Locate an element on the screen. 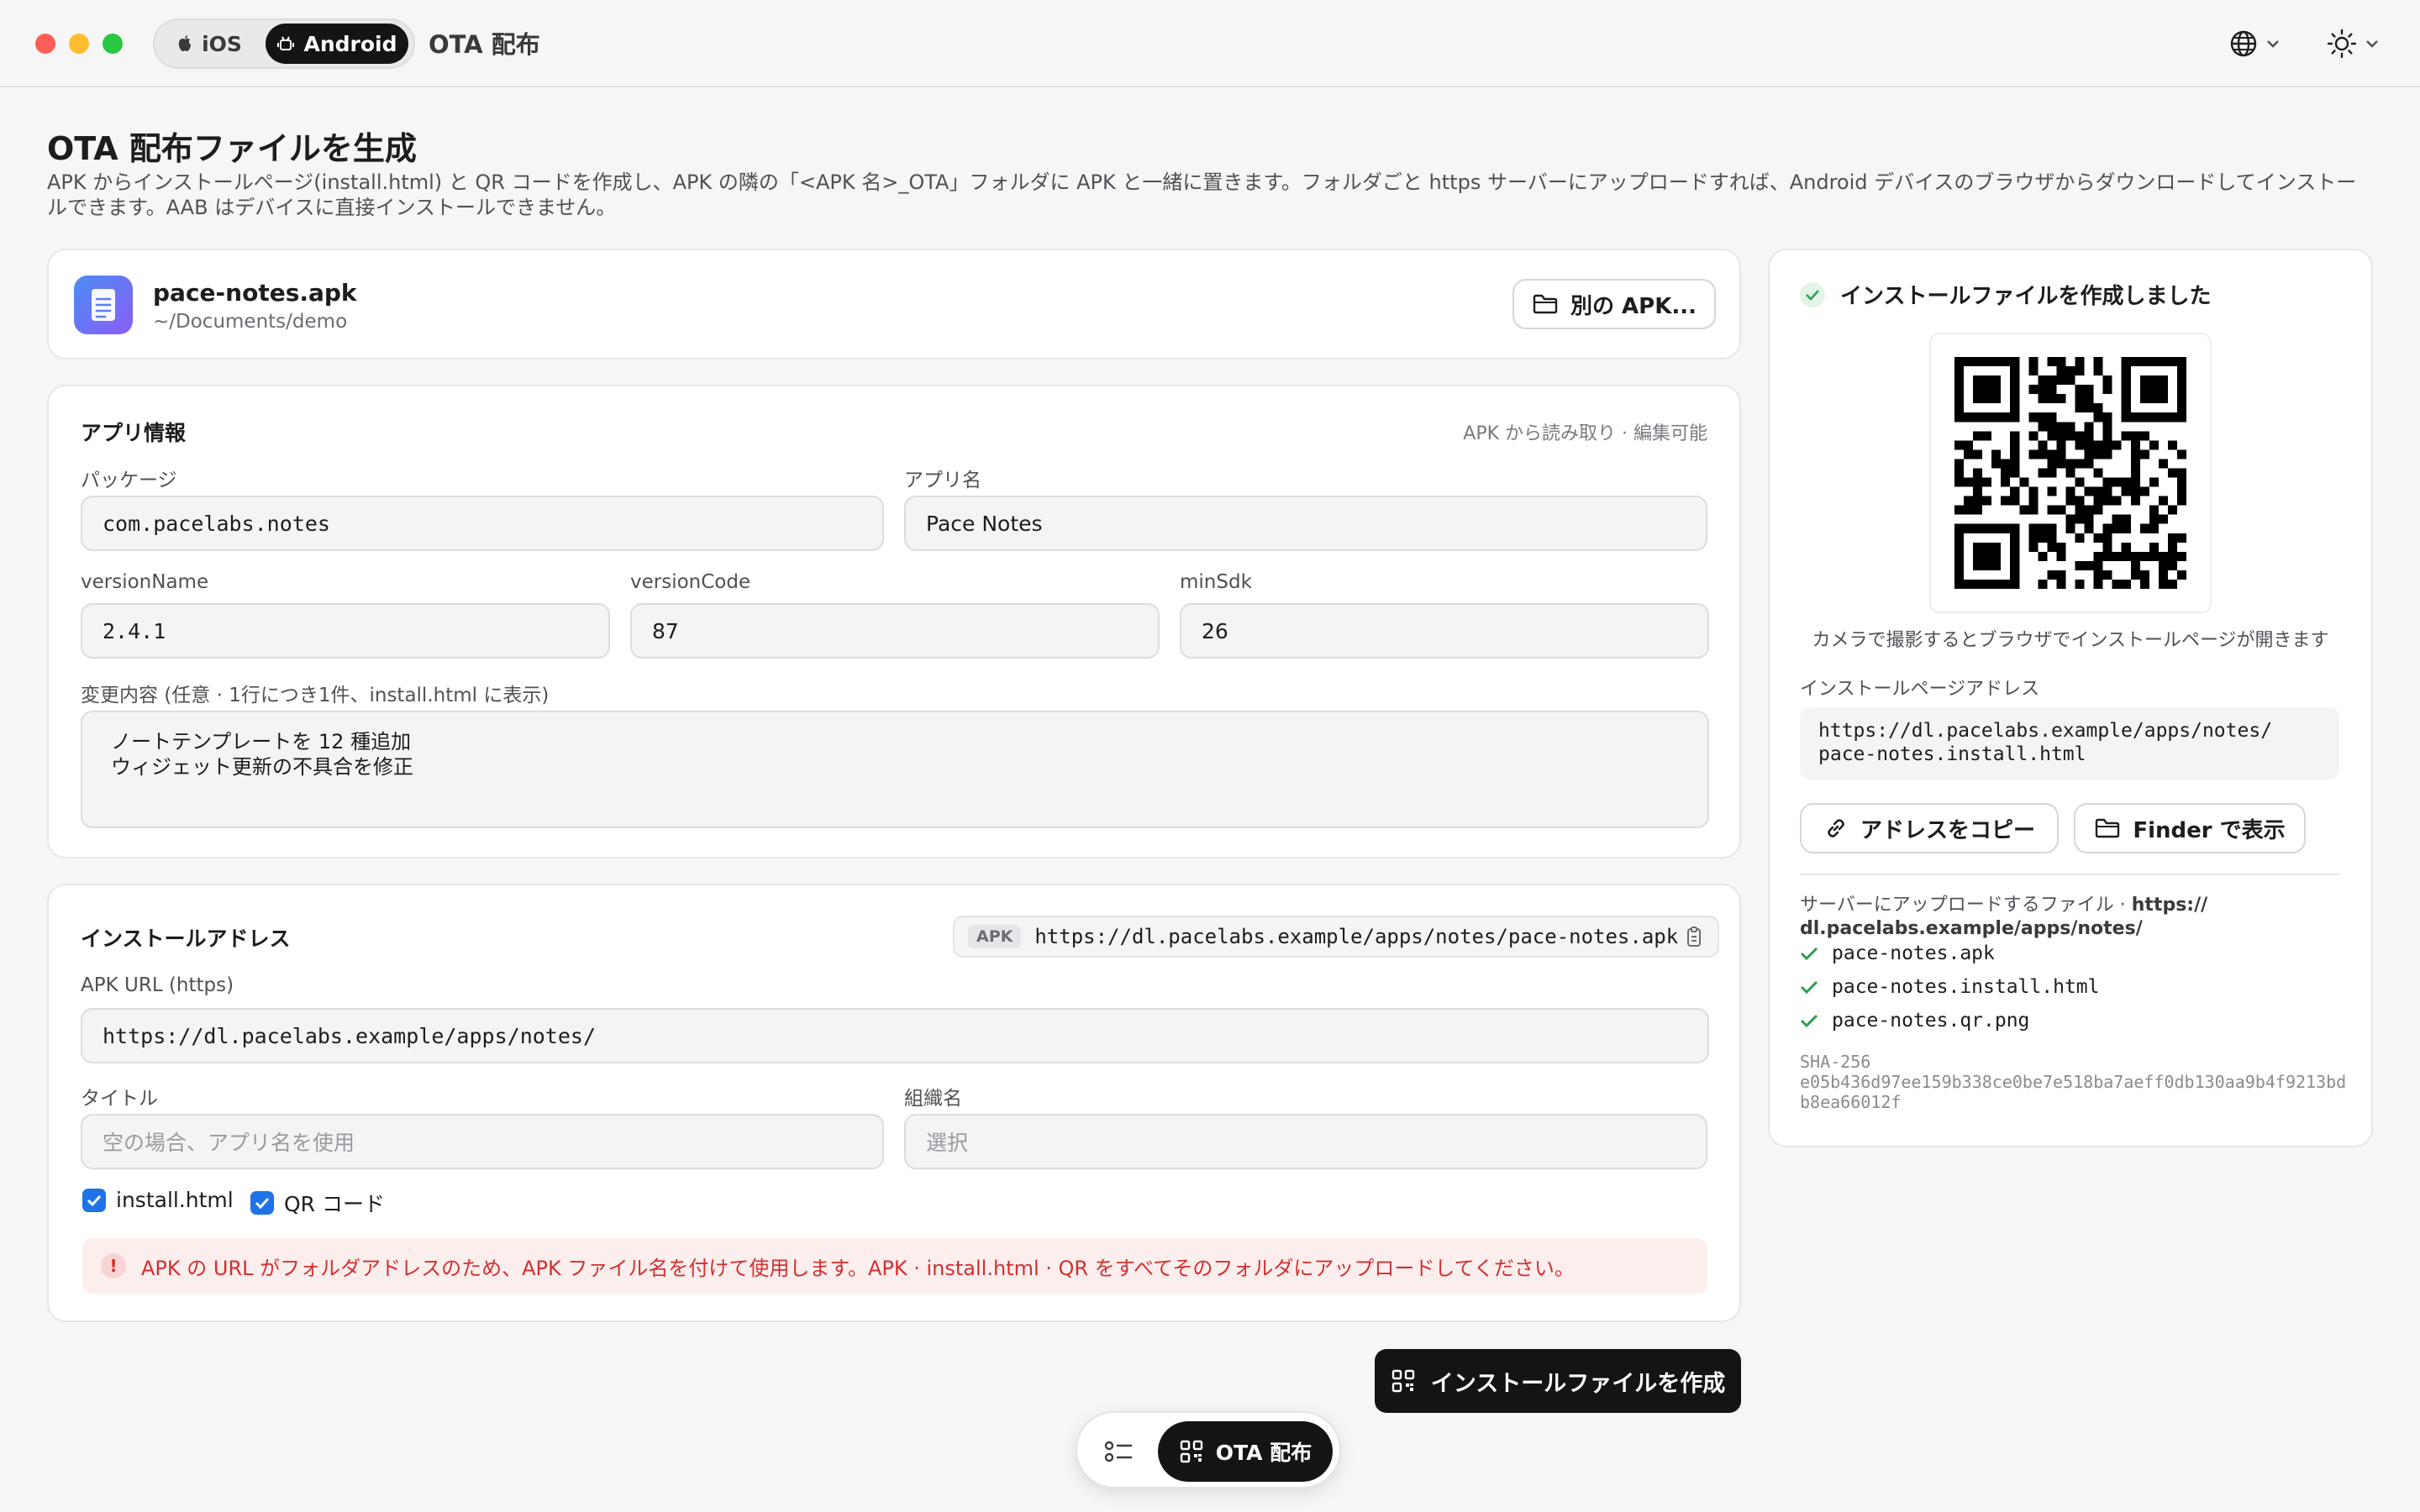 This screenshot has height=1512, width=2420. changes-line: ノートテンプレートを 12 種追加 is located at coordinates (261, 741).